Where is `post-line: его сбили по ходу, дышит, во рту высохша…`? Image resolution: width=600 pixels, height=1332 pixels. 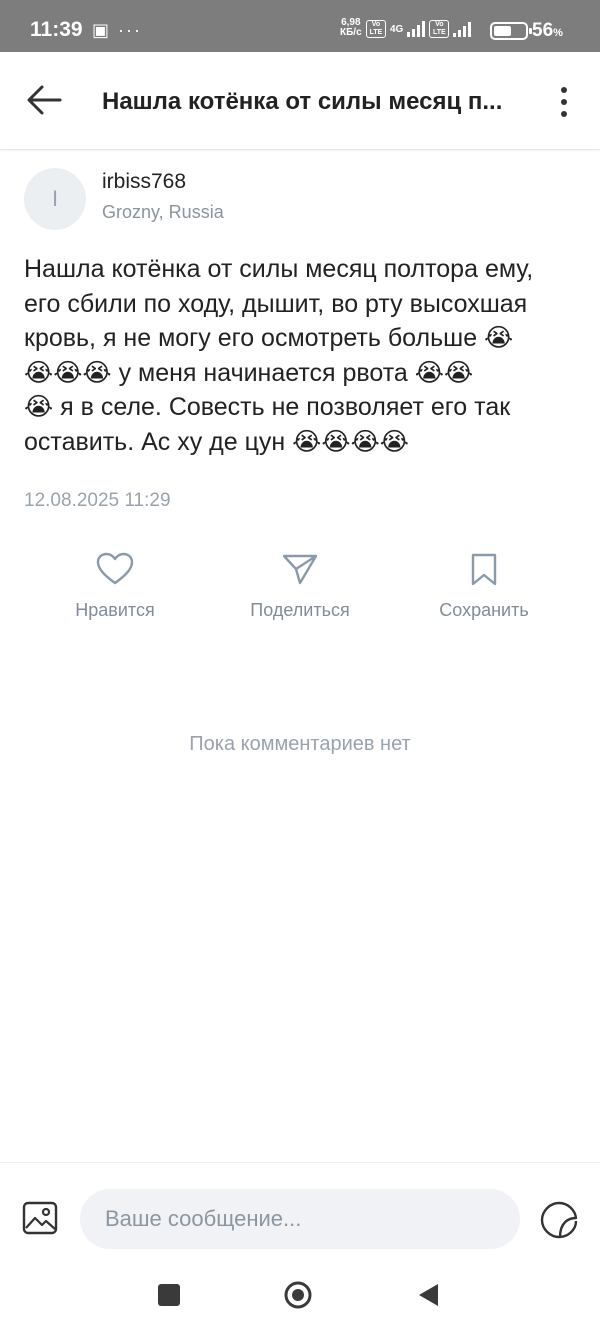
post-line: его сбили по ходу, дышит, во рту высохша… is located at coordinates (276, 303).